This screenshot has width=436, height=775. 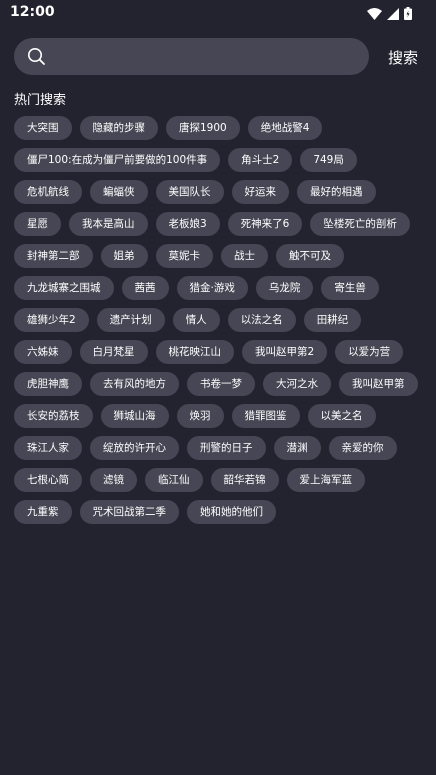 I want to click on hot-search-tag: 白月梵星, so click(x=113, y=352).